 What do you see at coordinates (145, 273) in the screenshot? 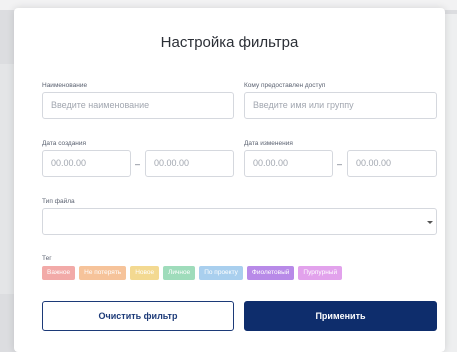
I see `tag-chip: Новое` at bounding box center [145, 273].